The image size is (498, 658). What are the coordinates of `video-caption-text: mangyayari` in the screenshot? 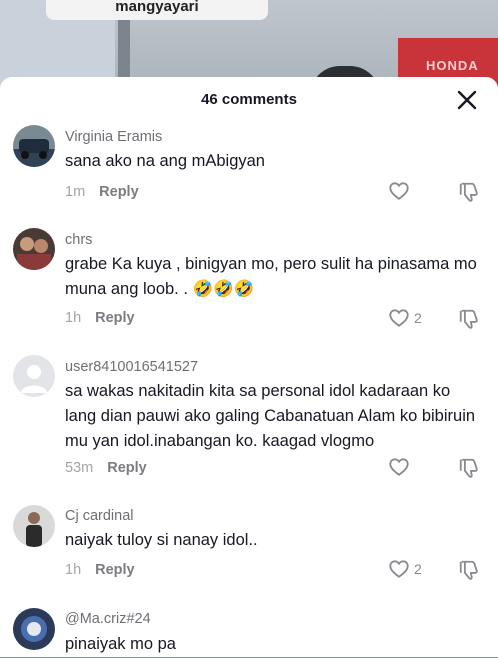 It's located at (157, 7).